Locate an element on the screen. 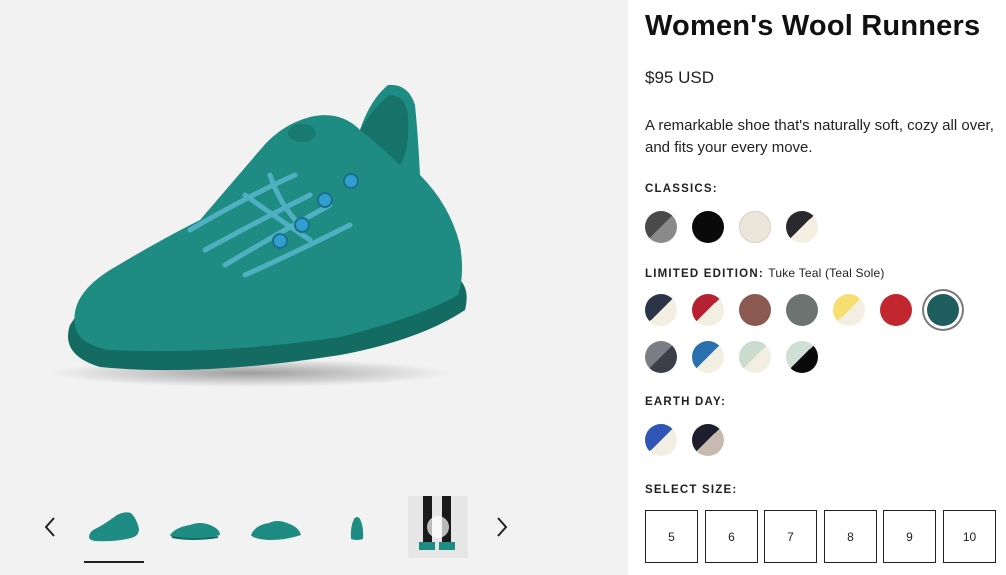  thumbnail-shoe-heel is located at coordinates (357, 527).